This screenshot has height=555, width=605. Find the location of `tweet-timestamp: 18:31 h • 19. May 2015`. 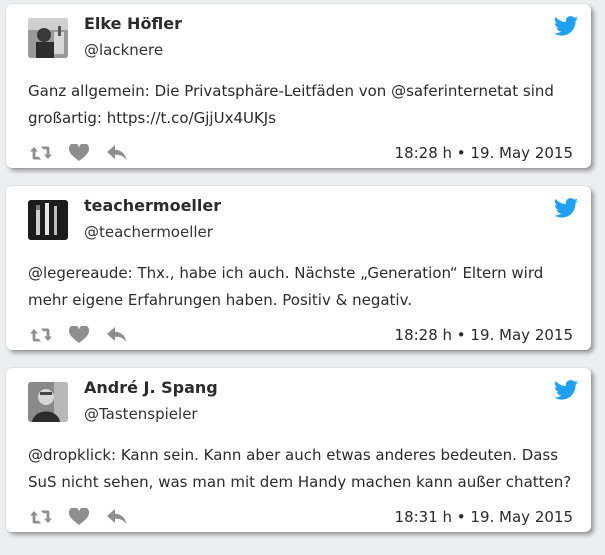

tweet-timestamp: 18:31 h • 19. May 2015 is located at coordinates (484, 517).